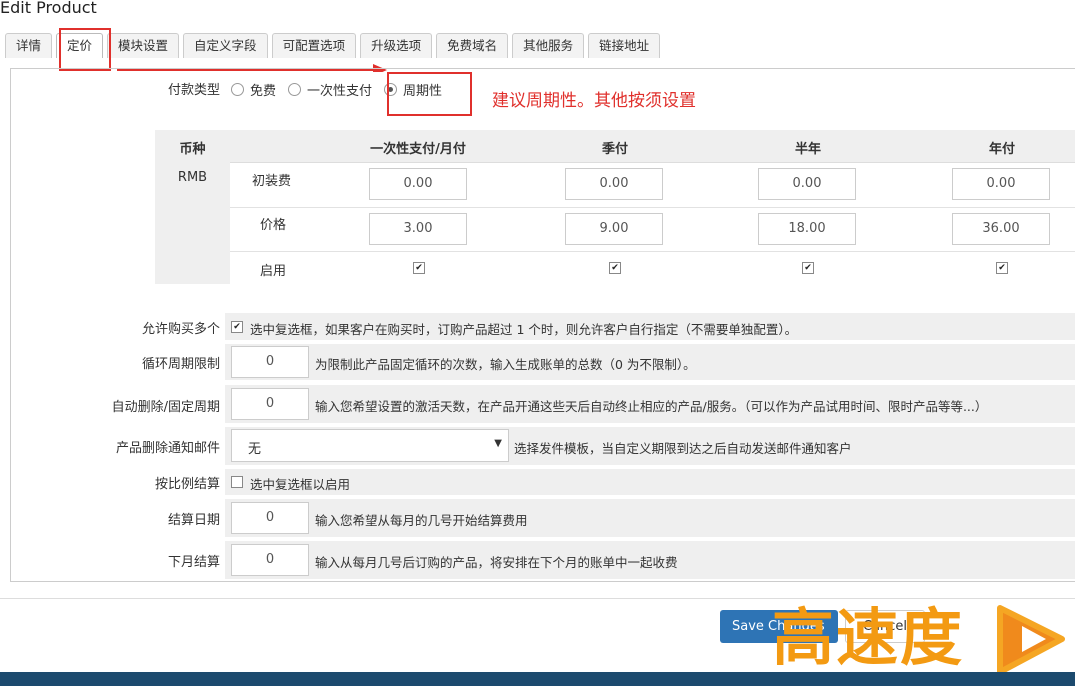 This screenshot has width=1075, height=686. I want to click on price-quarterly-input: 9.00, so click(614, 229).